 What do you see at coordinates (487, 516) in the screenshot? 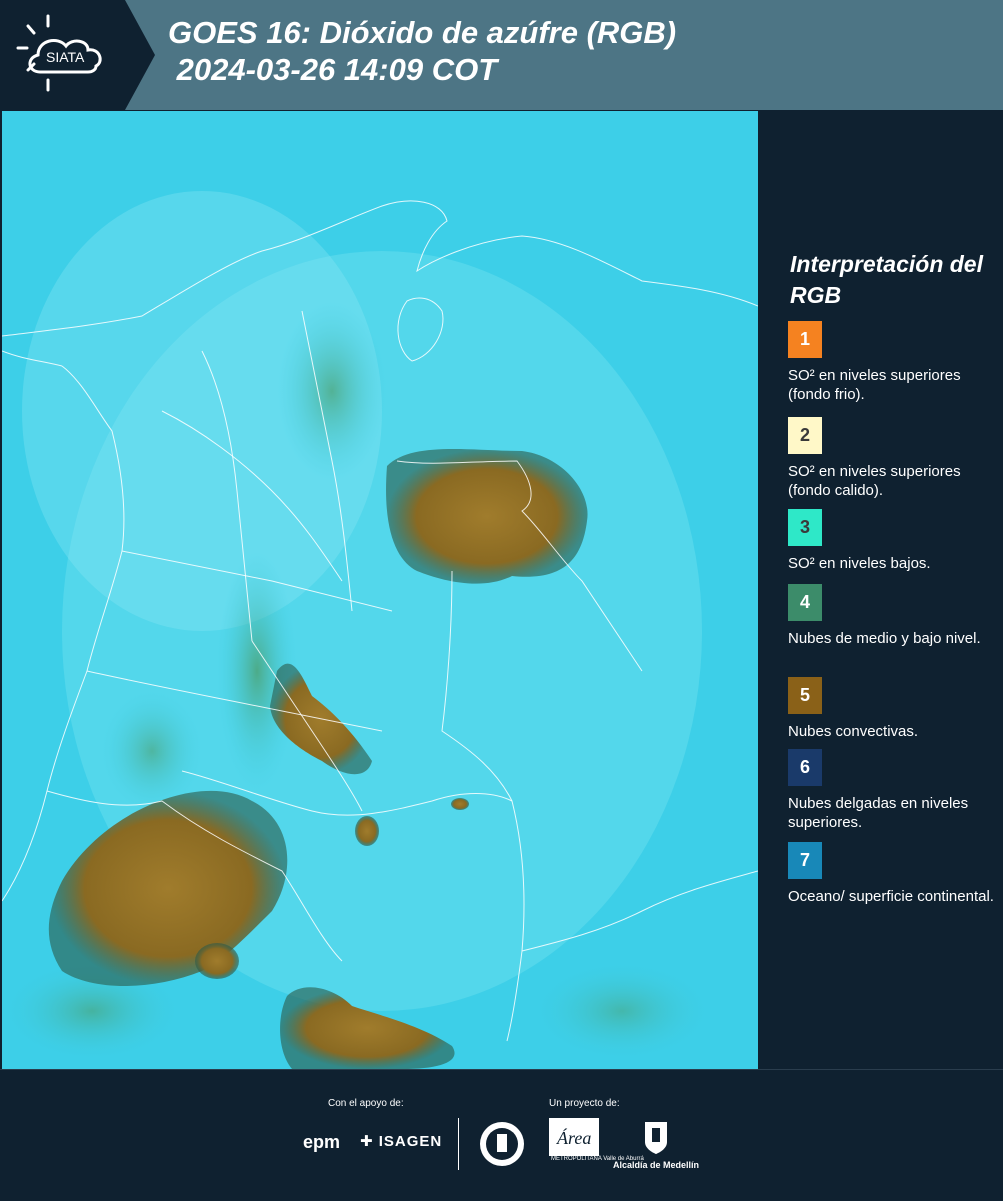
I see `convective-cloud-venezuela` at bounding box center [487, 516].